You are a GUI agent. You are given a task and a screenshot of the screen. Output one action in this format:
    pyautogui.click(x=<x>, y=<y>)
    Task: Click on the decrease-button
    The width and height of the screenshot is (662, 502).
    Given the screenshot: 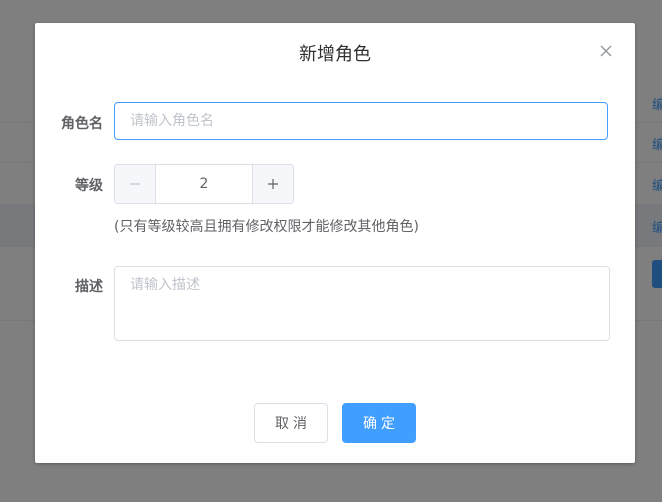 What is the action you would take?
    pyautogui.click(x=135, y=184)
    